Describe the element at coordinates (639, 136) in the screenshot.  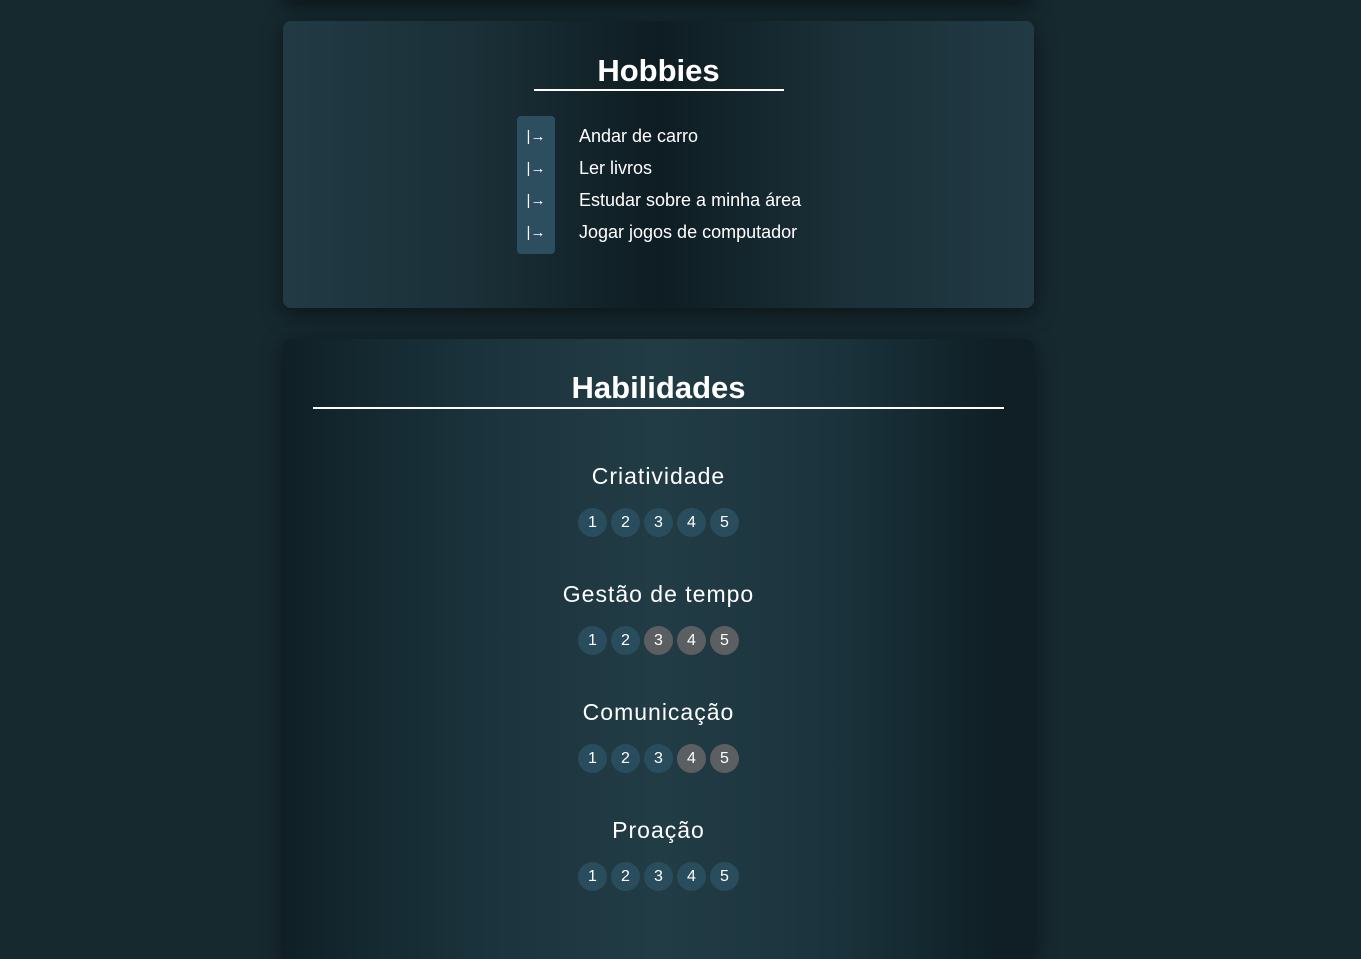
I see `hobby-item: Andar de carro` at that location.